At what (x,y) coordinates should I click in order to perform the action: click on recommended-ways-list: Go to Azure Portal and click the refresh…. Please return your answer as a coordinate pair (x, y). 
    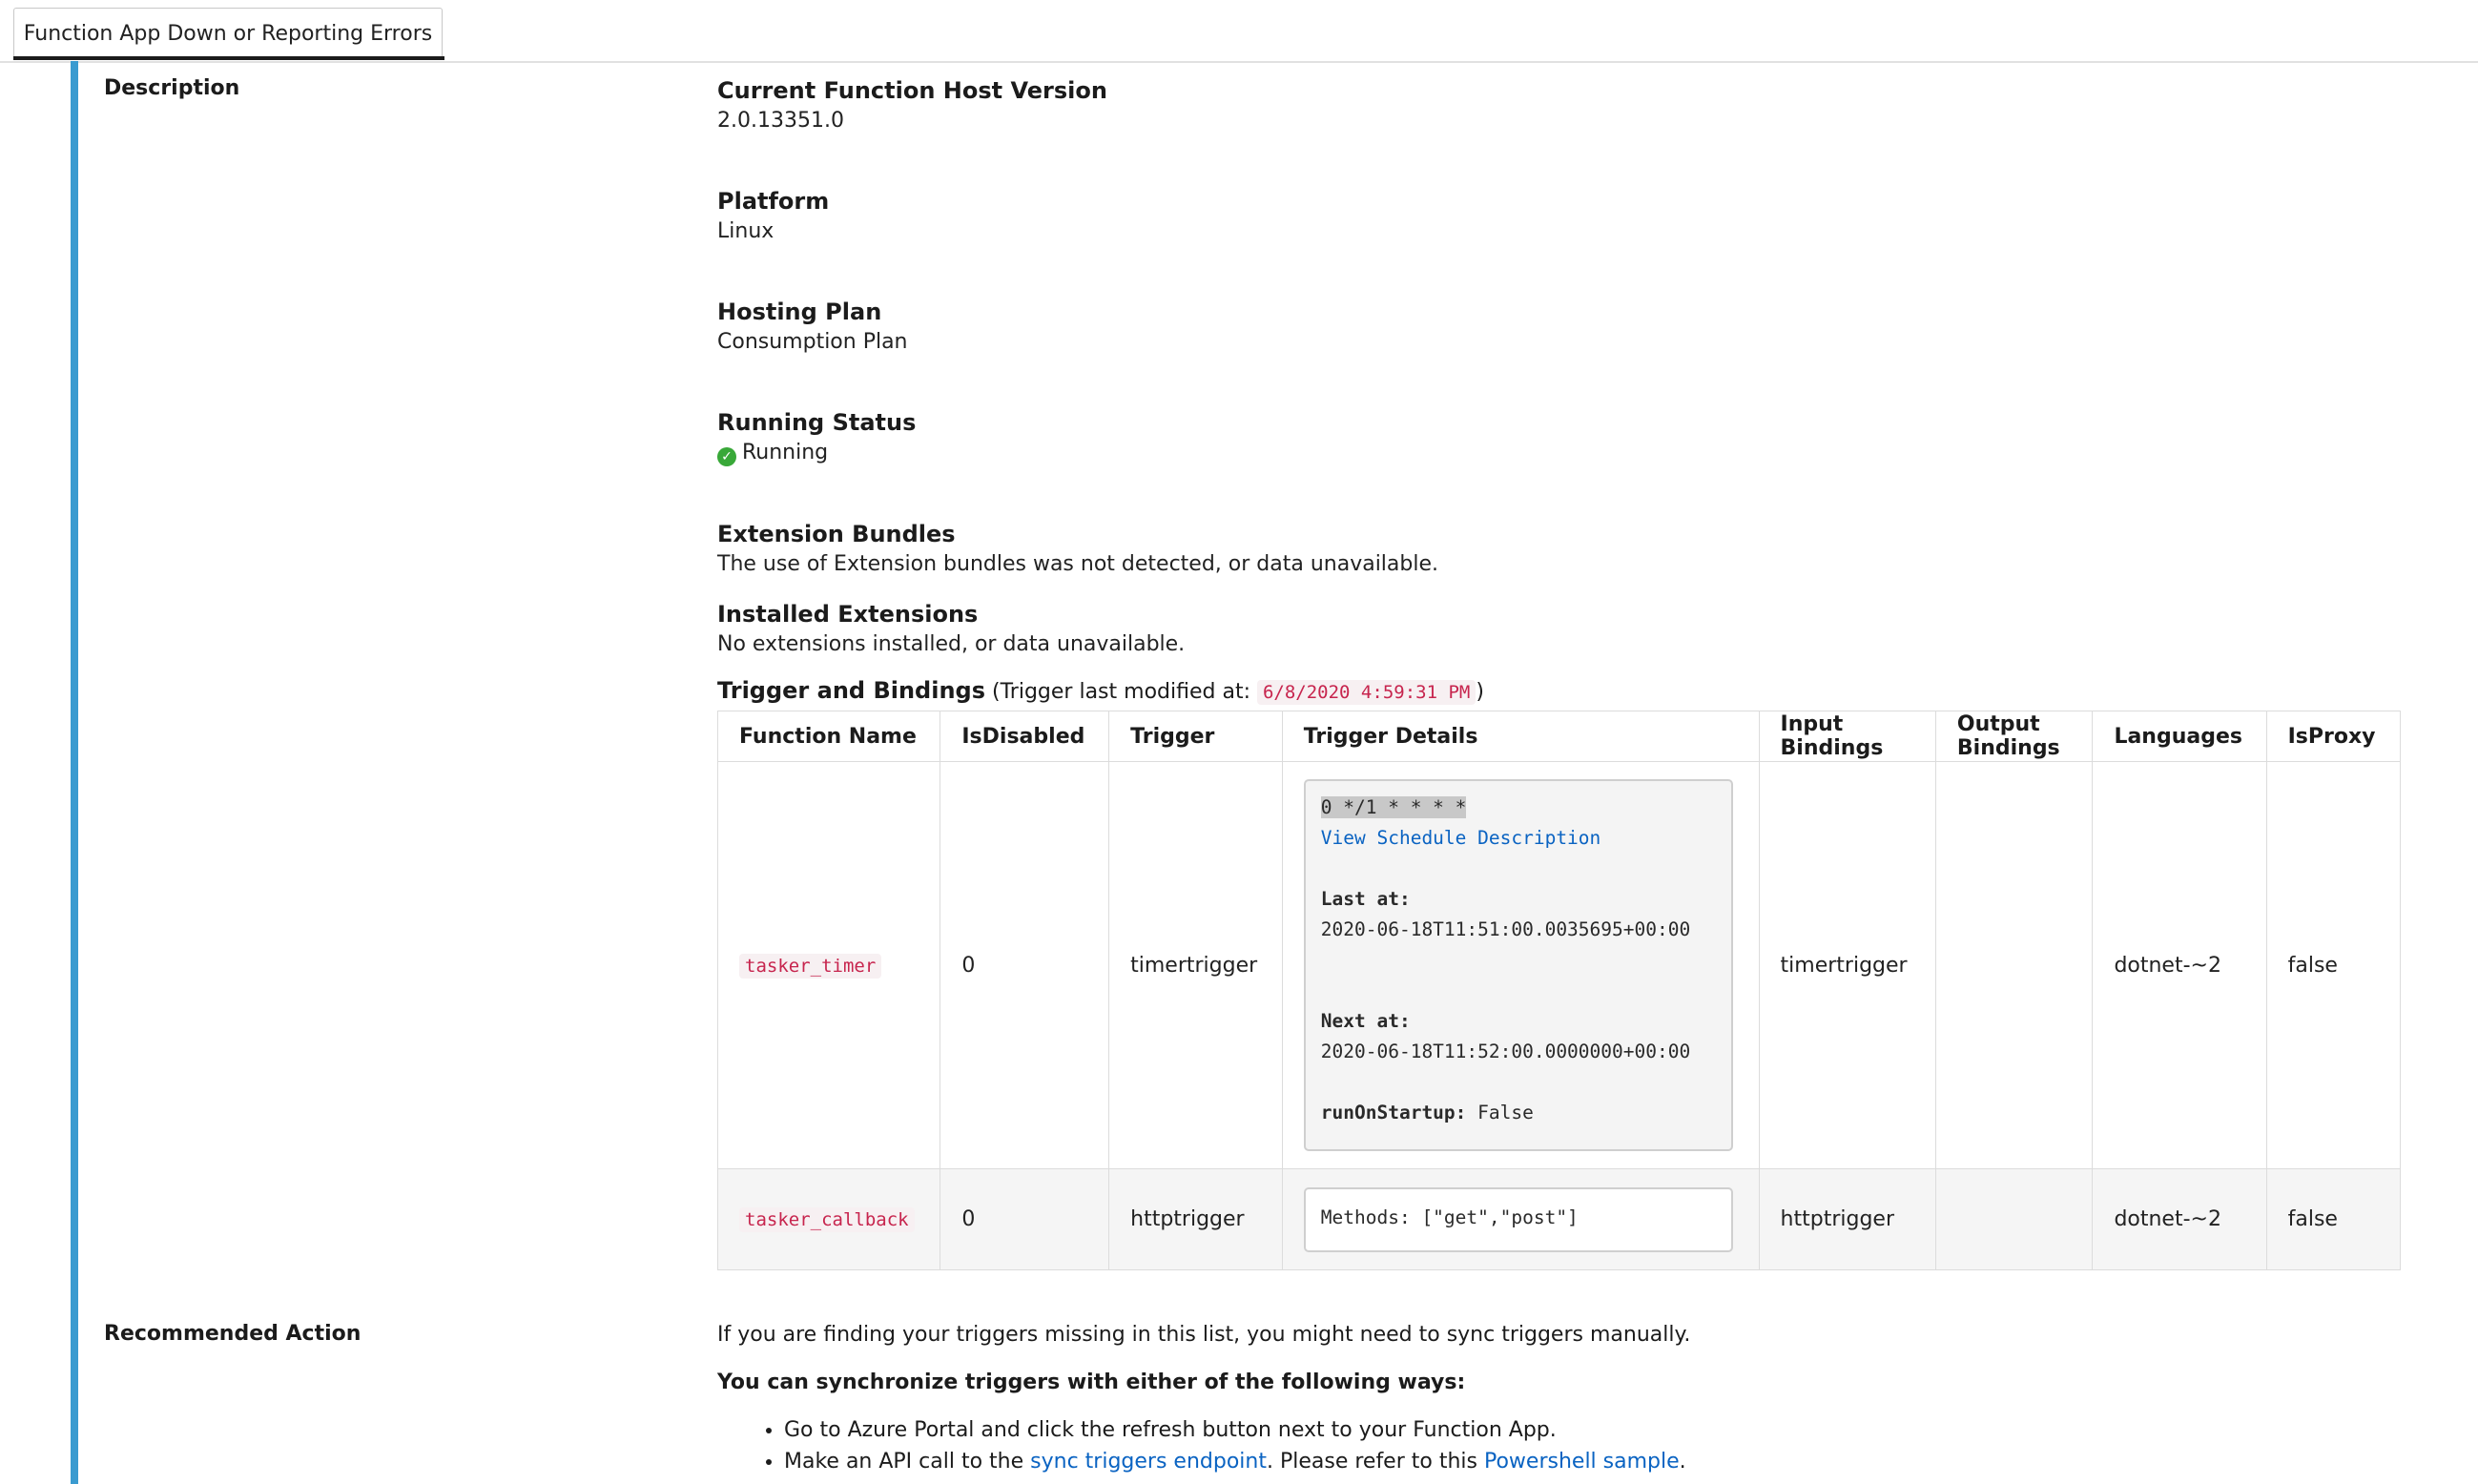
    Looking at the image, I should click on (1561, 1445).